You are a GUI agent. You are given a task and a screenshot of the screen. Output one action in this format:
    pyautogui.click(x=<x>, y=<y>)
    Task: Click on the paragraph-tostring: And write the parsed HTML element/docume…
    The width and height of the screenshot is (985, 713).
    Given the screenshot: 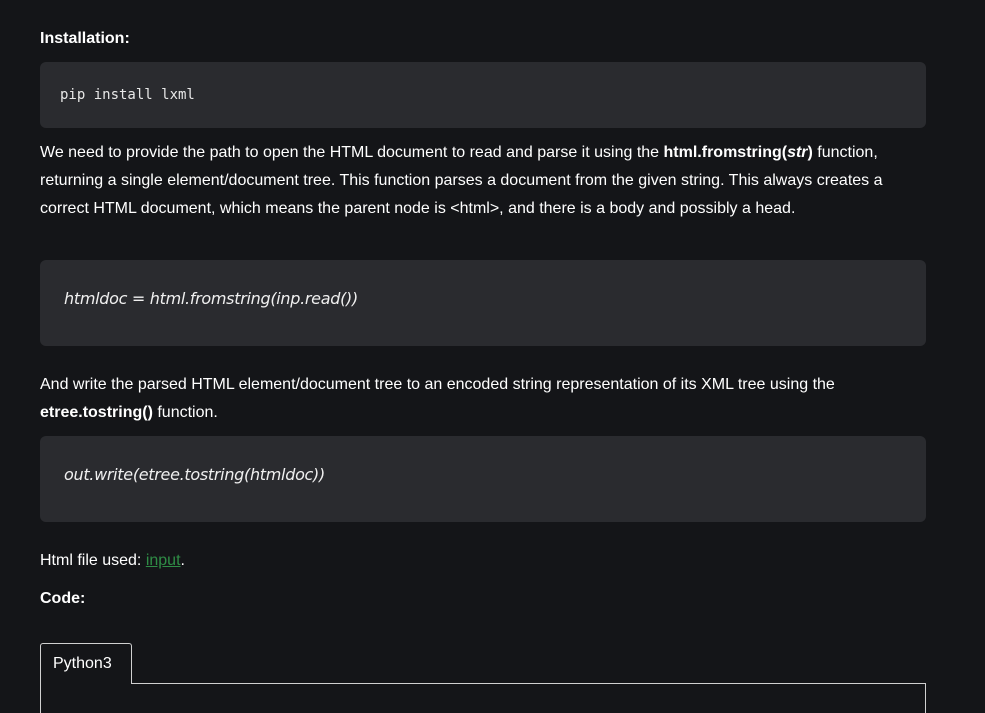 What is the action you would take?
    pyautogui.click(x=483, y=399)
    